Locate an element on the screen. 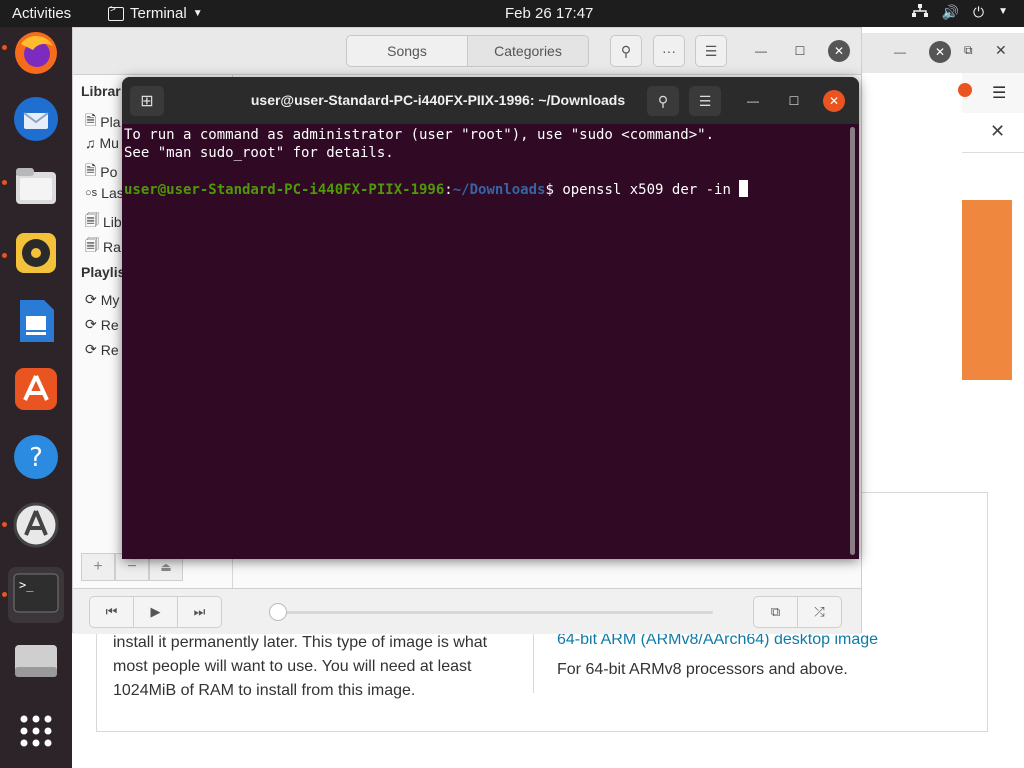 Image resolution: width=1024 pixels, height=768 pixels. prompt-dollar: $ is located at coordinates (554, 190).